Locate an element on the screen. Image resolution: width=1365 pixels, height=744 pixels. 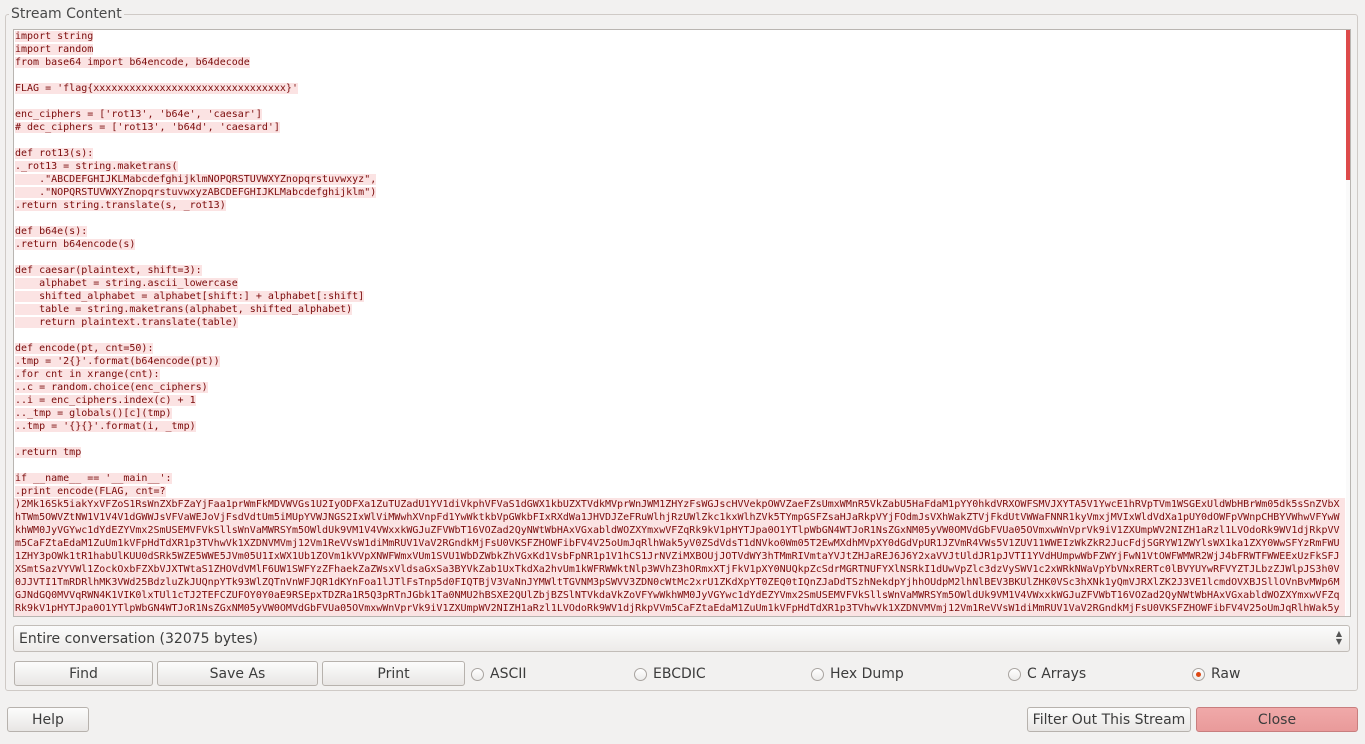
stream-line: .._tmp = globals()[c](tmp) is located at coordinates (93, 413).